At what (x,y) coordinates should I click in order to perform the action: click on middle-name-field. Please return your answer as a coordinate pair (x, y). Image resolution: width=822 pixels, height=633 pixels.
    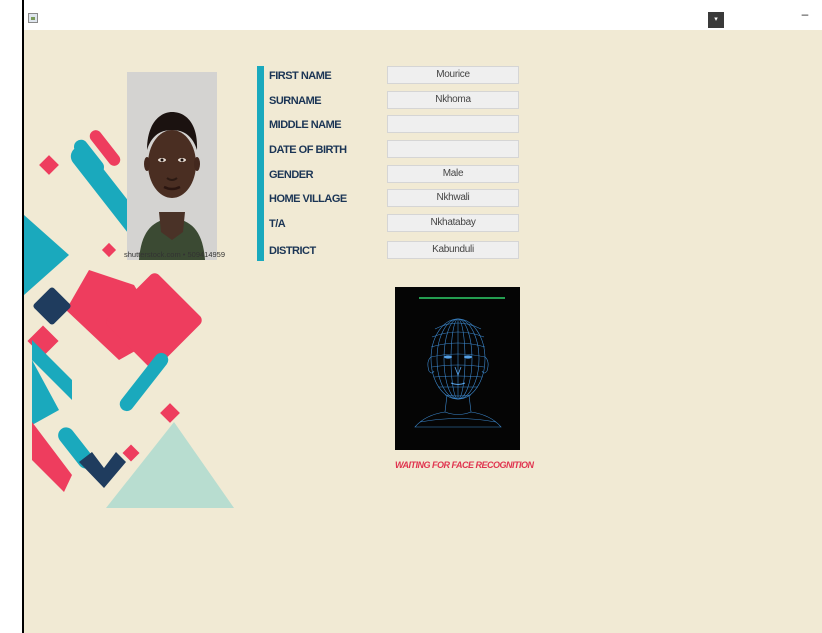
    Looking at the image, I should click on (453, 124).